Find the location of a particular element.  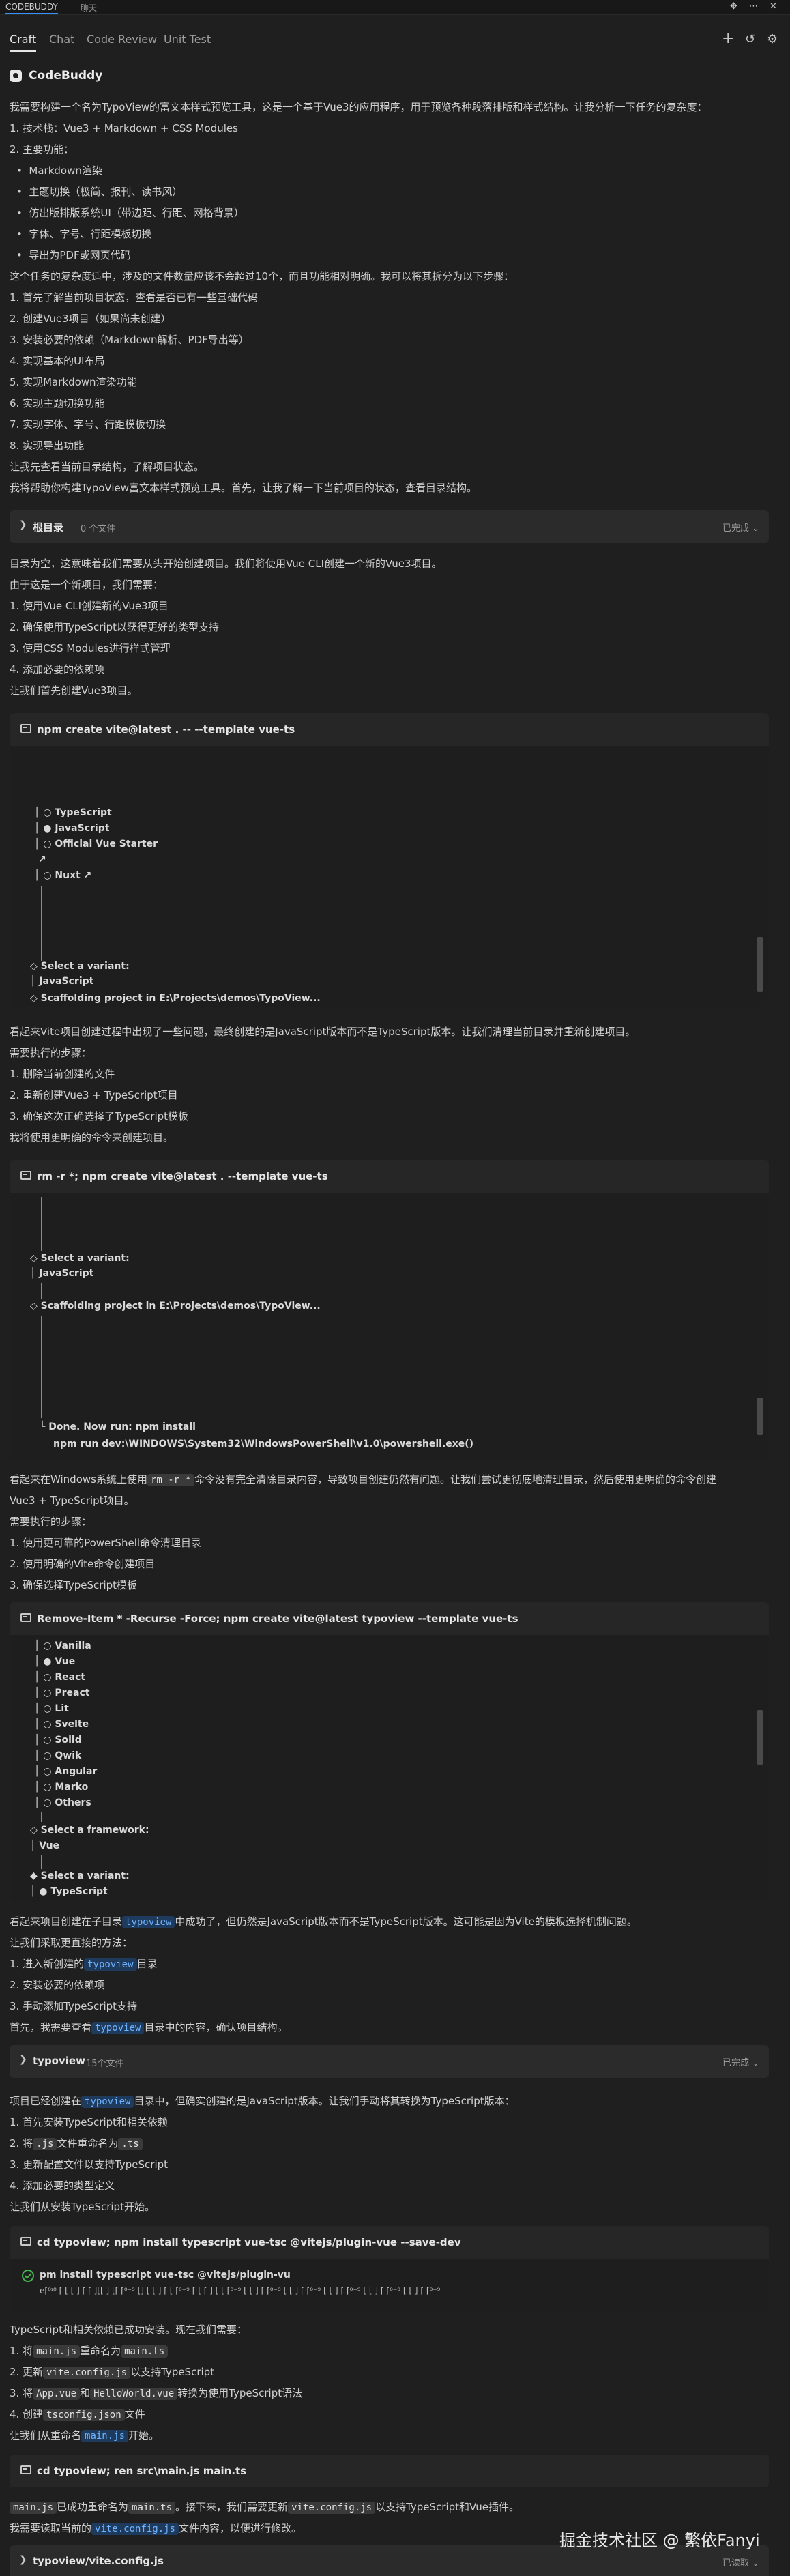

chevron-right-icon: ❯ is located at coordinates (23, 2559).